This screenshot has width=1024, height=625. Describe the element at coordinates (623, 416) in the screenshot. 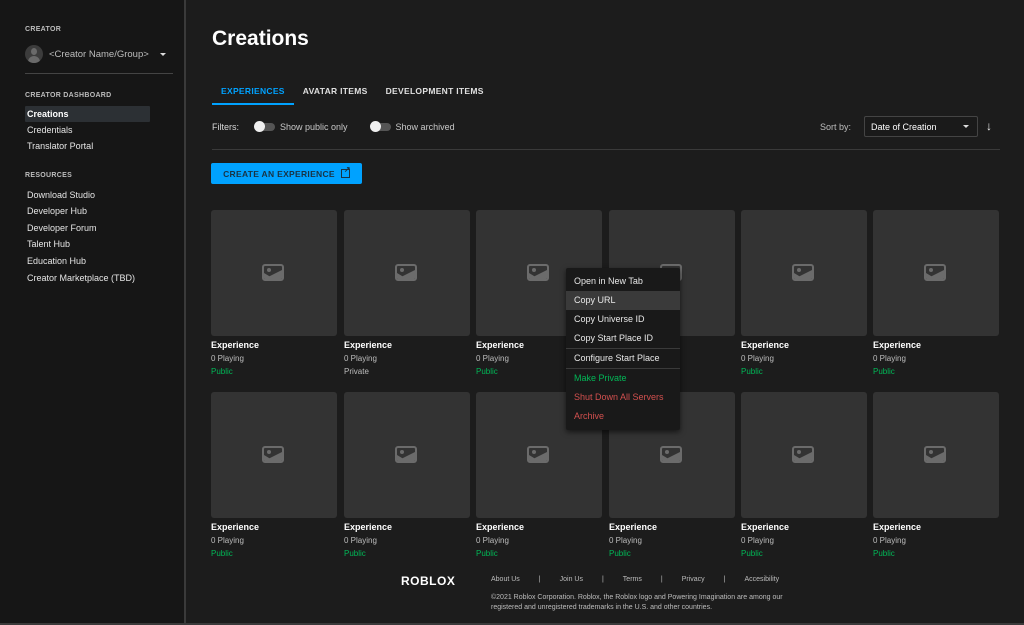

I see `menu-item-archive: Archive` at that location.